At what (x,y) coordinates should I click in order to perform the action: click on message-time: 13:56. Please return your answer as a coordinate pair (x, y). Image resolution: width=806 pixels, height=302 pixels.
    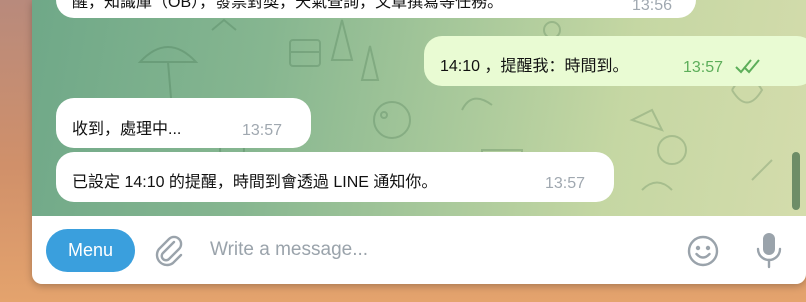
    Looking at the image, I should click on (652, 7).